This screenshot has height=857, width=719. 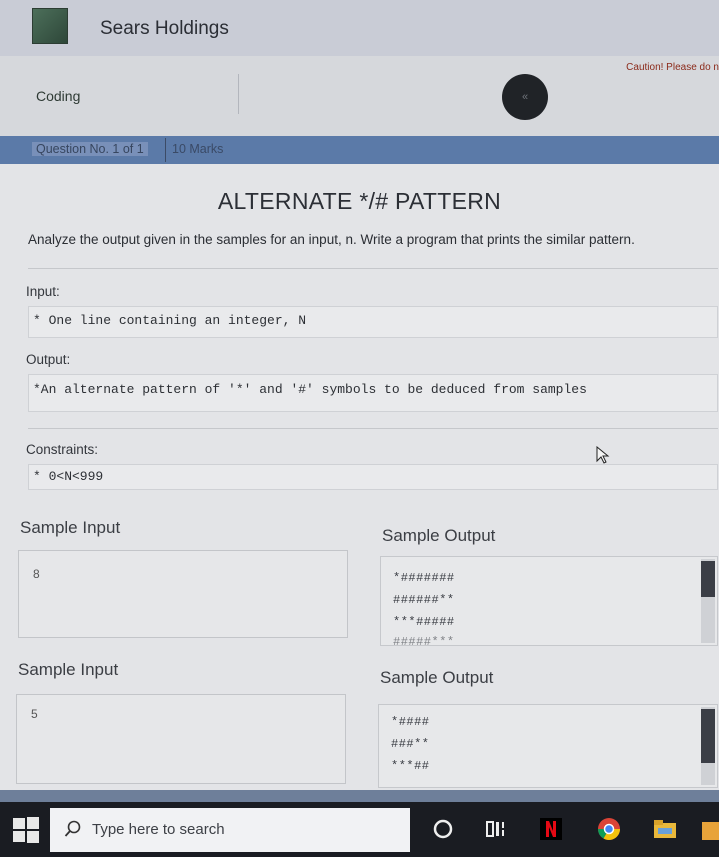 I want to click on mouse-pointer-icon, so click(x=603, y=455).